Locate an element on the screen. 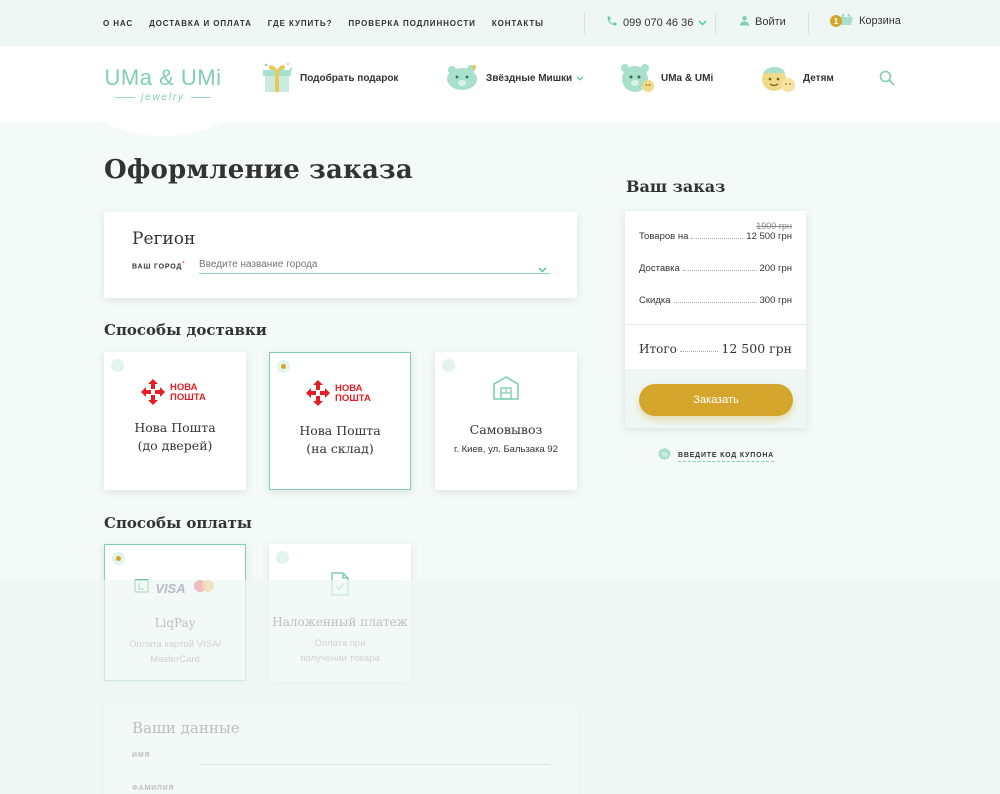 The image size is (1000, 794). pickup-address: г. Киев, ул. Бальзака 92 is located at coordinates (506, 449).